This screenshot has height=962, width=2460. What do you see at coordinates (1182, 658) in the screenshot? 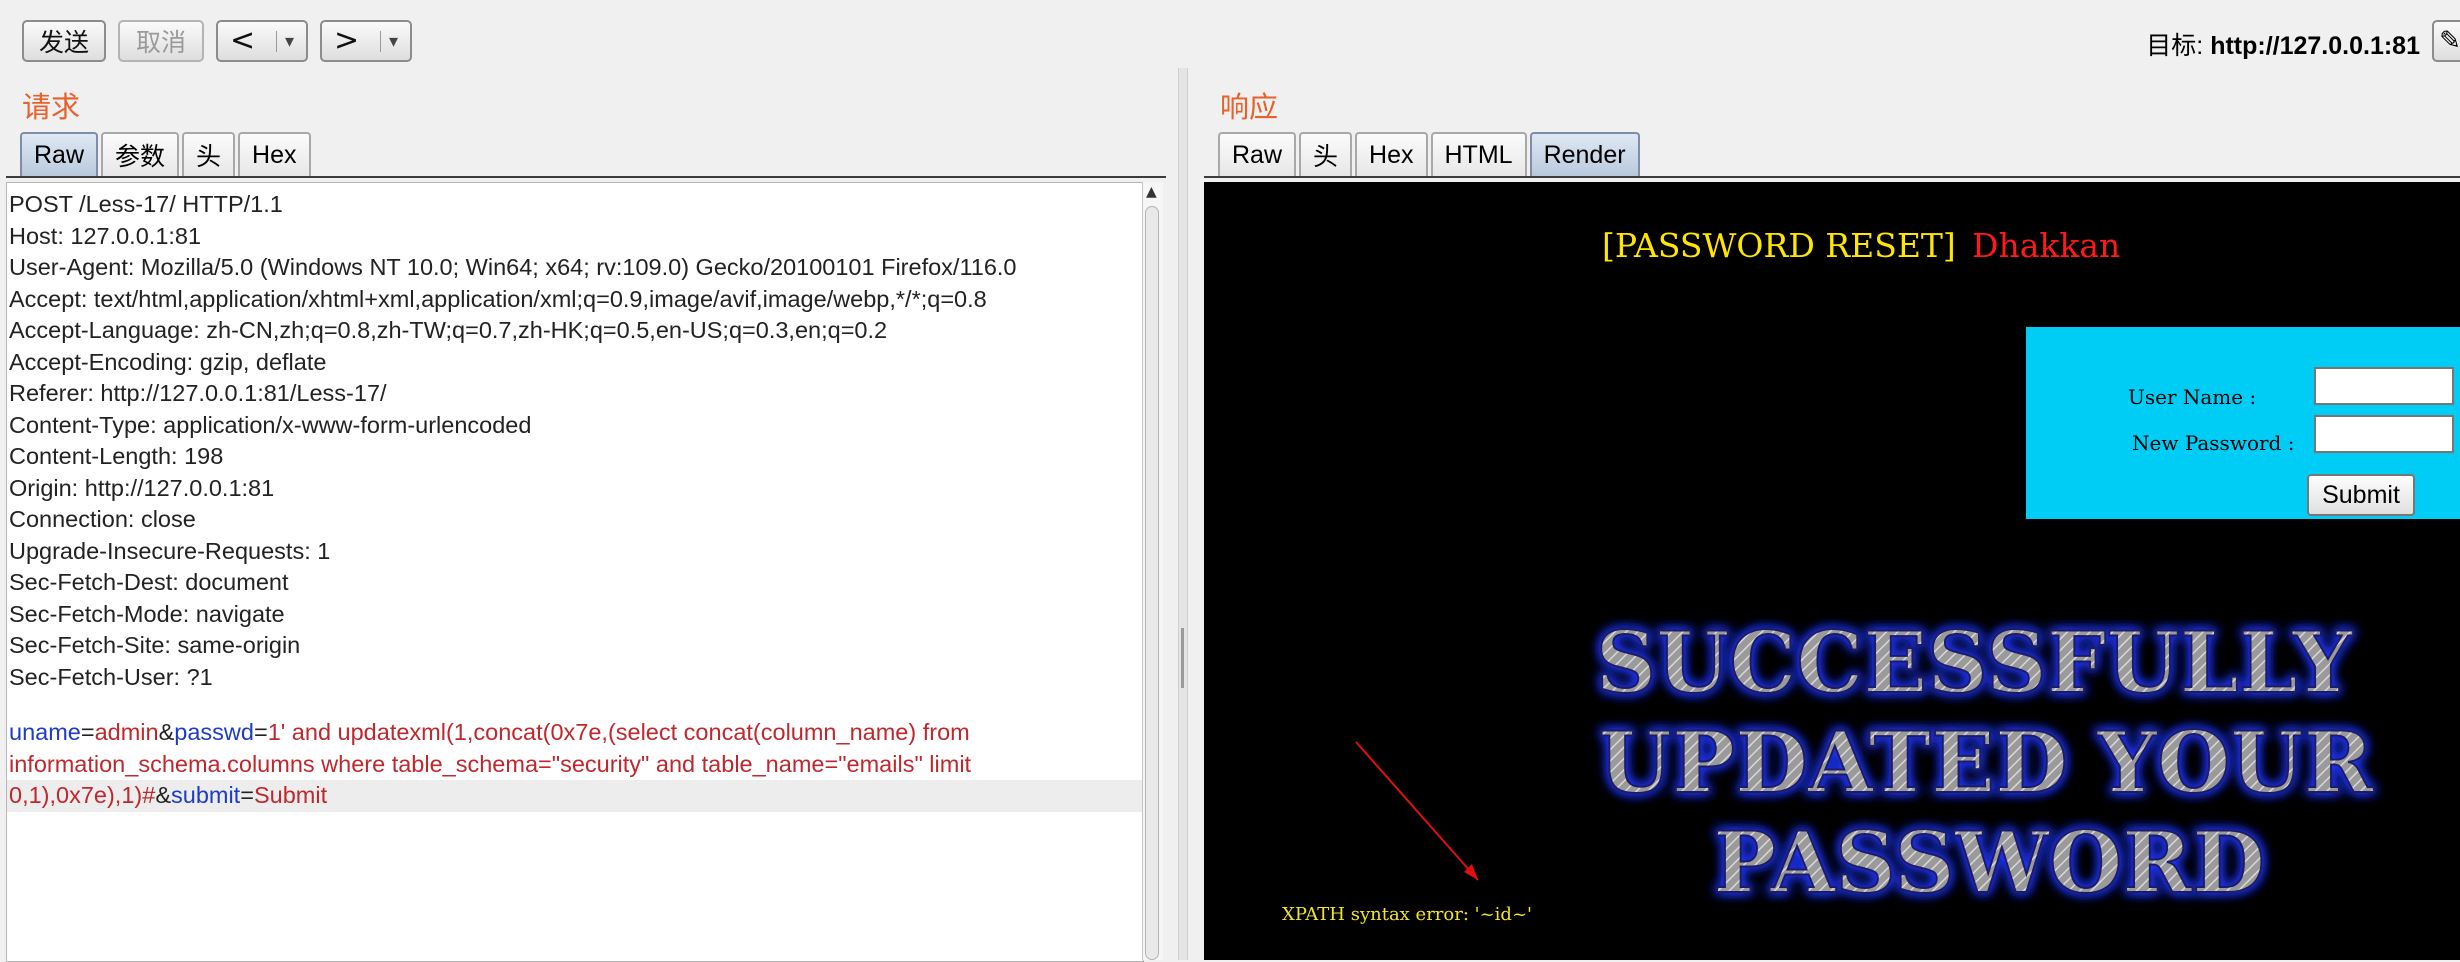
I see `divider-grip-icon` at bounding box center [1182, 658].